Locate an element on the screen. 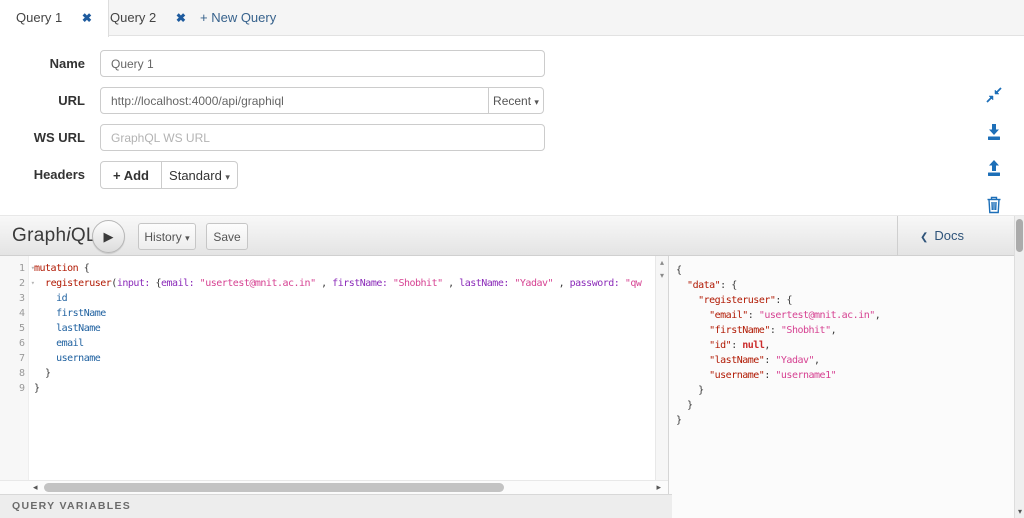 Image resolution: width=1024 pixels, height=518 pixels. chevron-left-icon: ❮ is located at coordinates (924, 237).